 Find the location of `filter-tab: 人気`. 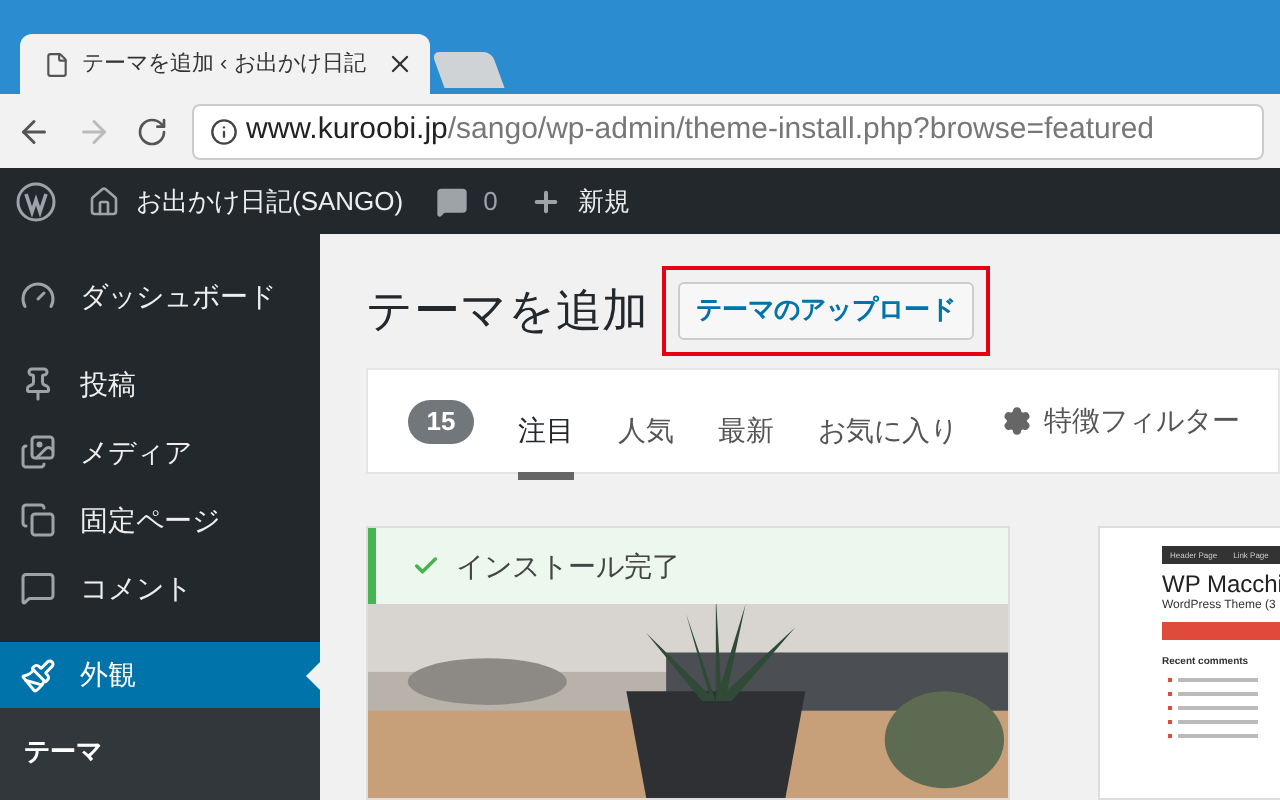

filter-tab: 人気 is located at coordinates (646, 423).